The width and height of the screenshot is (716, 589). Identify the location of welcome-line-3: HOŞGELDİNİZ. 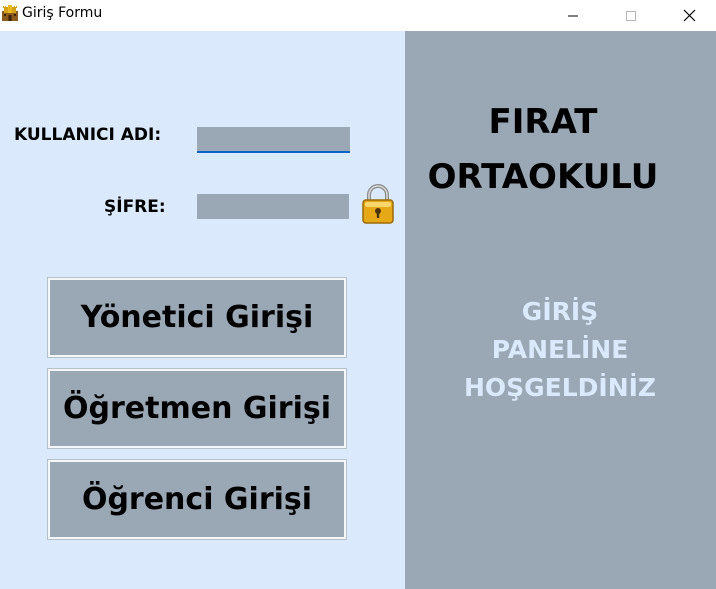
(560, 387).